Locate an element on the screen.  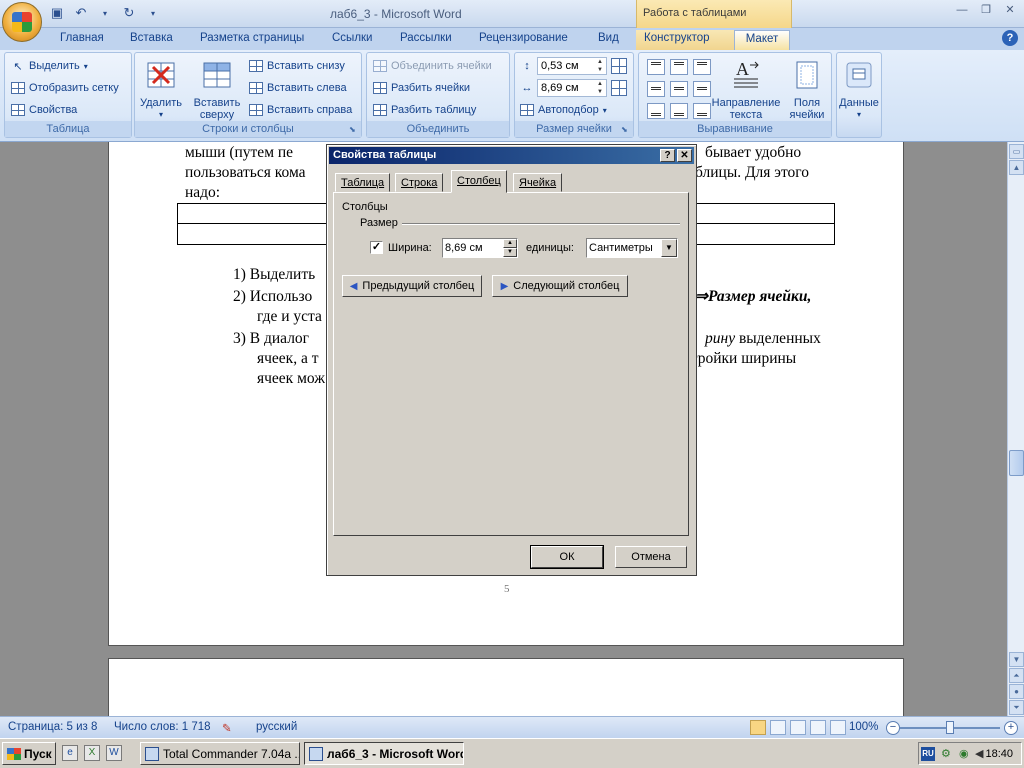
previous-column-button: ◀ Предыдущий столбец is located at coordinates (412, 286).